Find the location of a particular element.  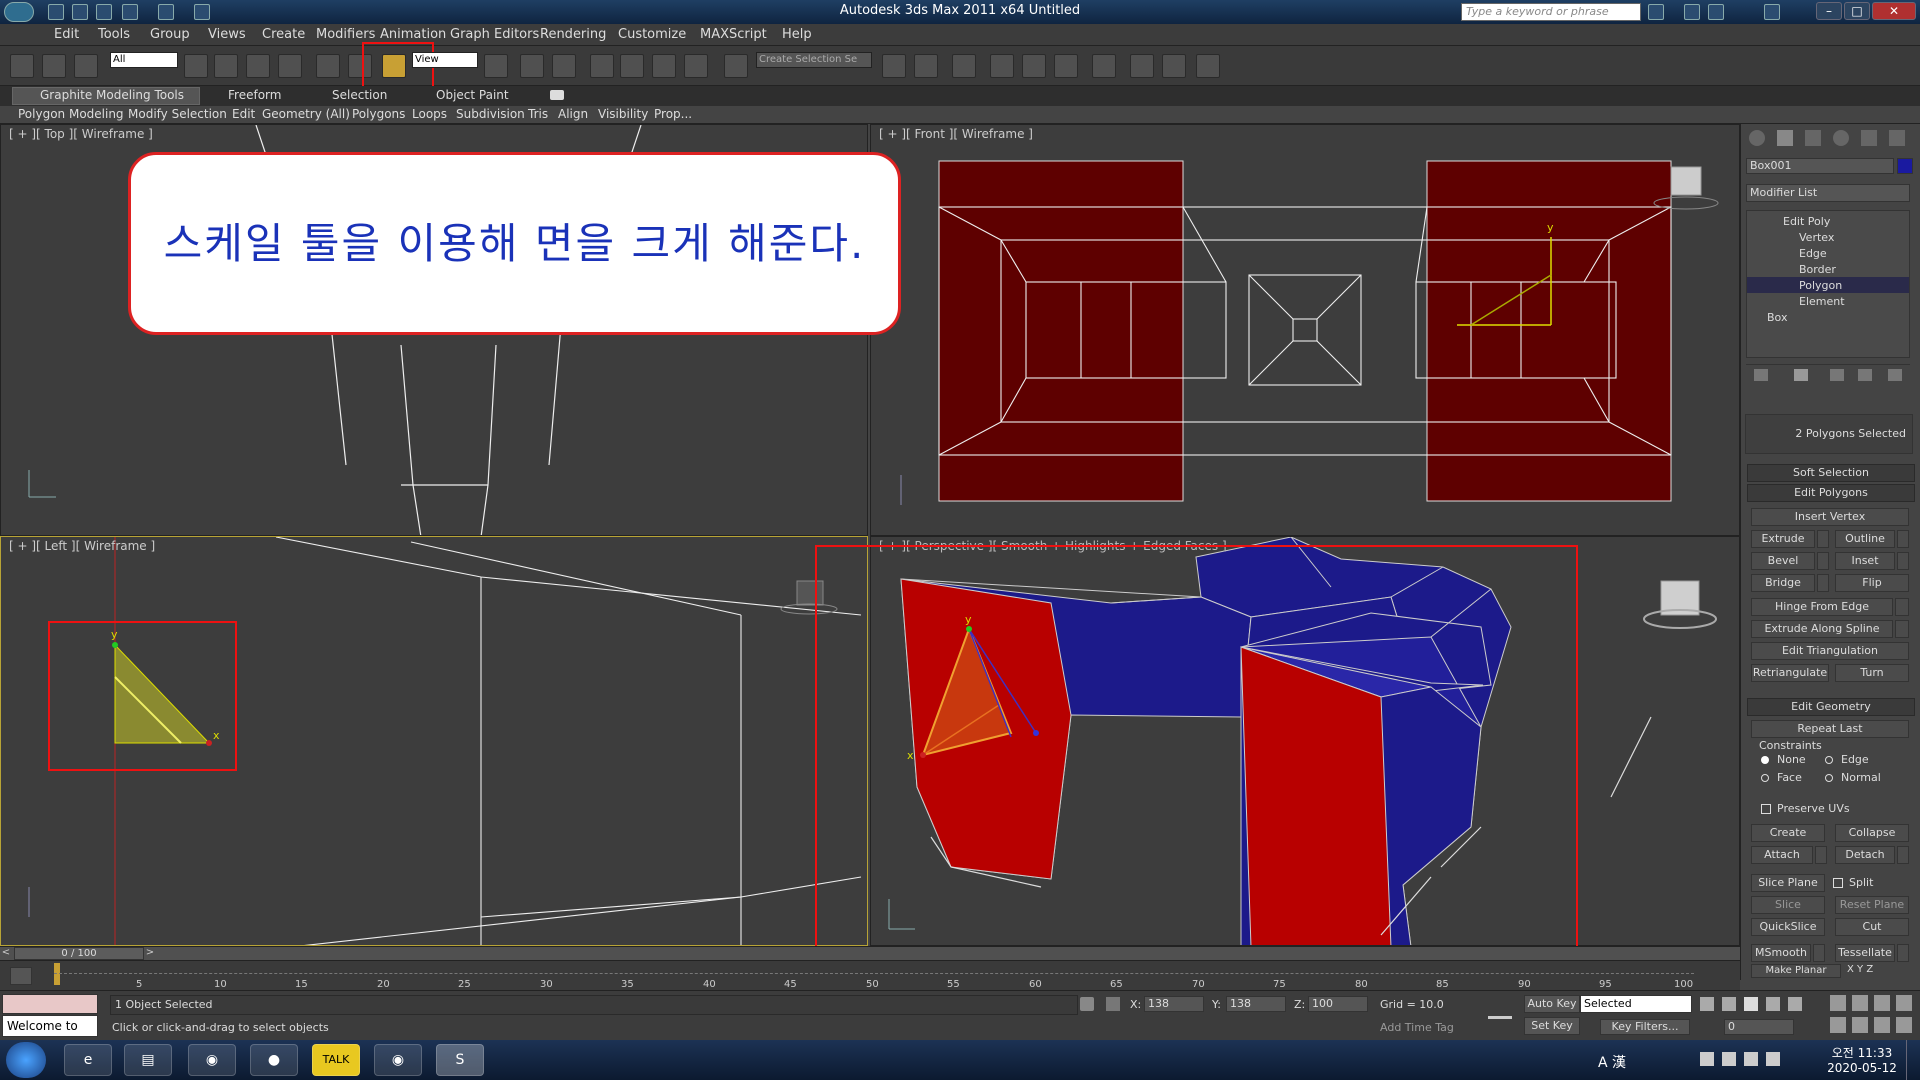

stack-item-vertex: Vertex is located at coordinates (1816, 237).